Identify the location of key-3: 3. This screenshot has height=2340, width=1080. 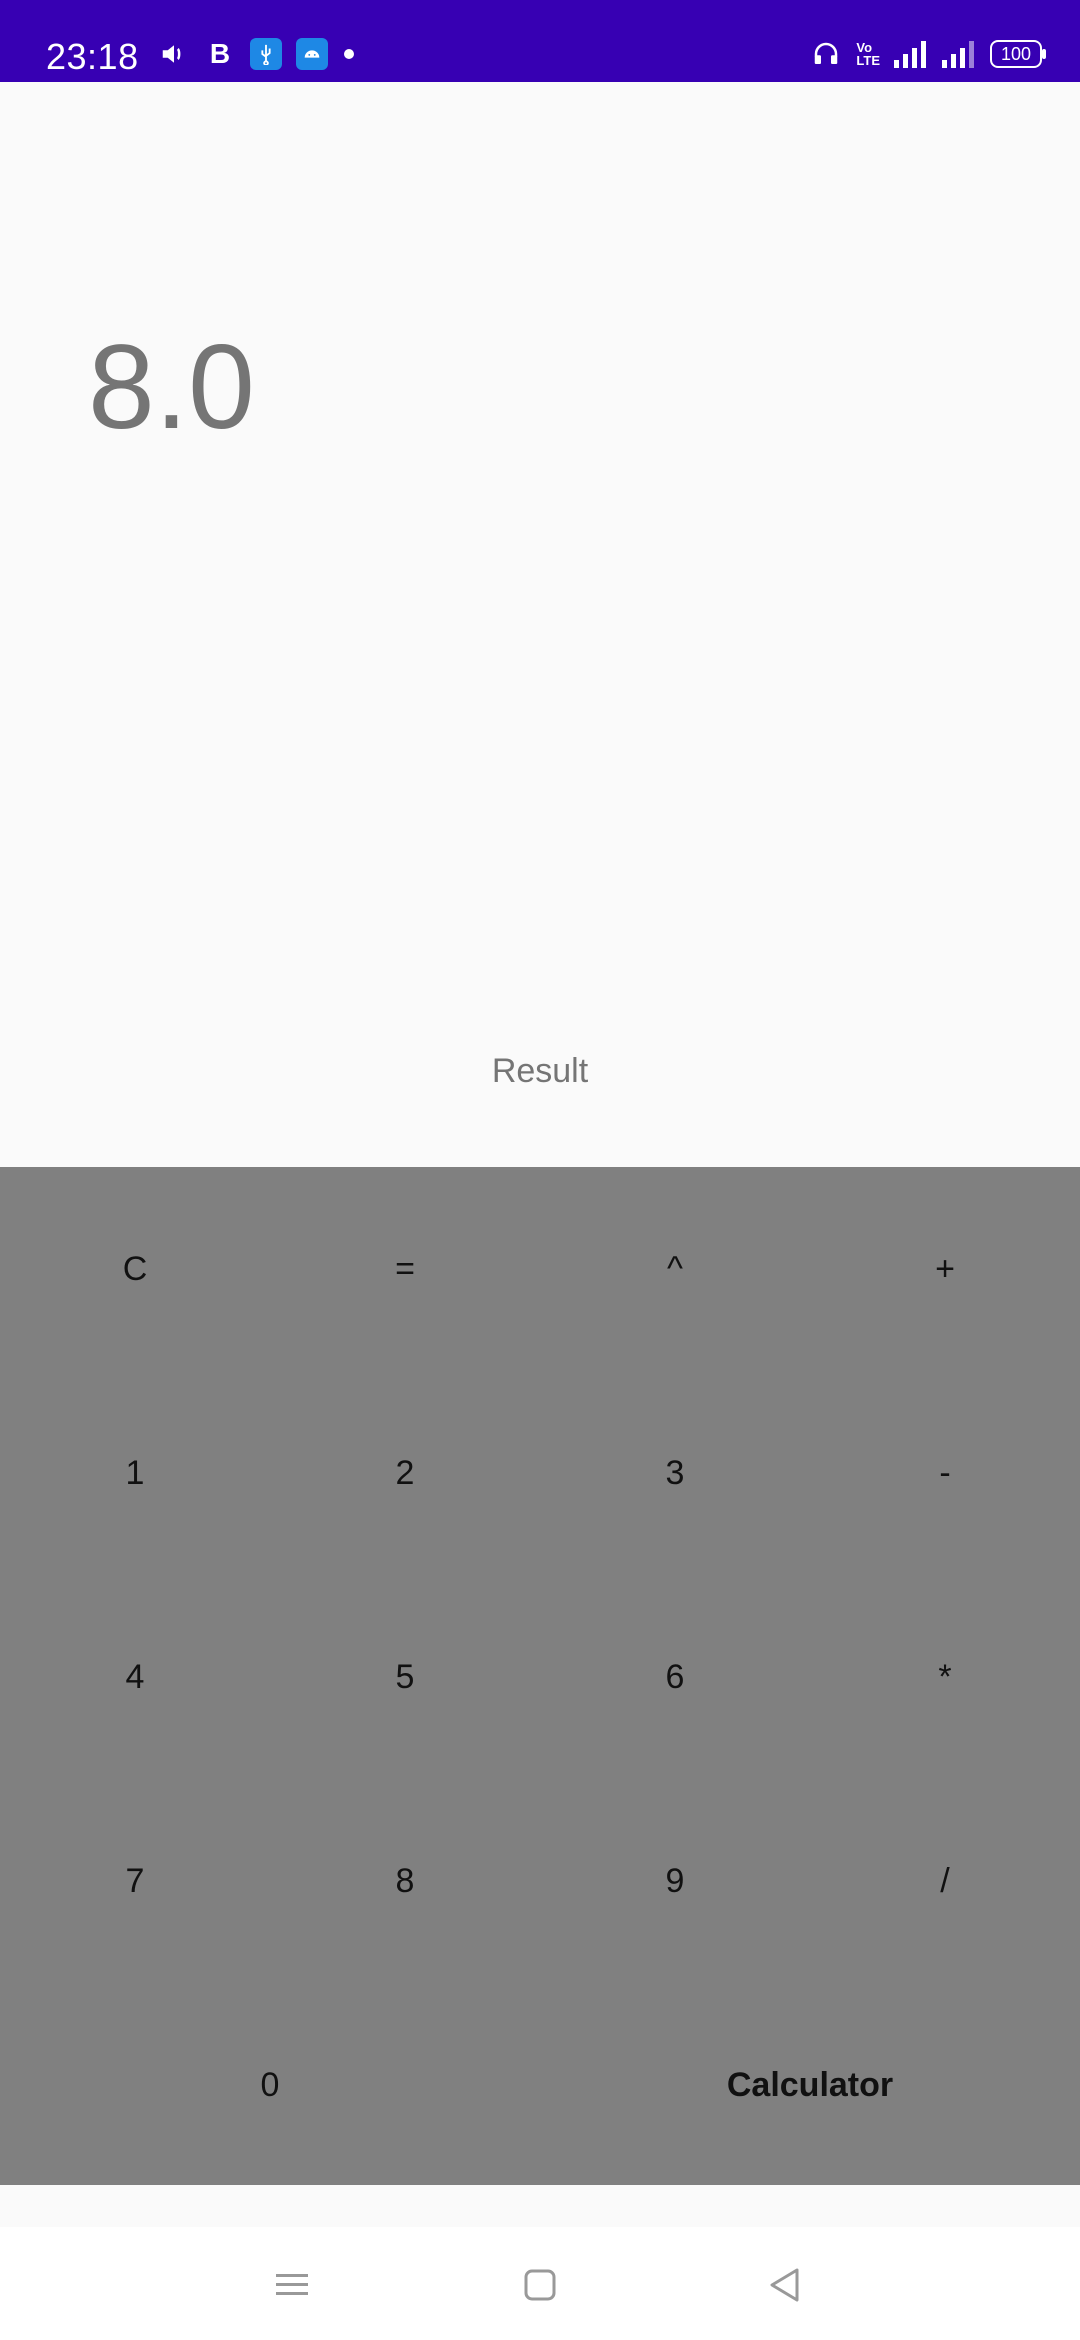
(675, 1473).